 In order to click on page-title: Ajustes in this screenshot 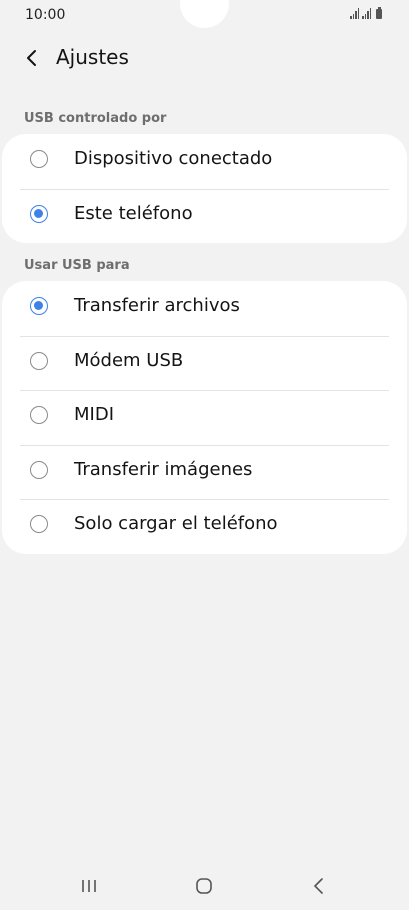, I will do `click(92, 57)`.